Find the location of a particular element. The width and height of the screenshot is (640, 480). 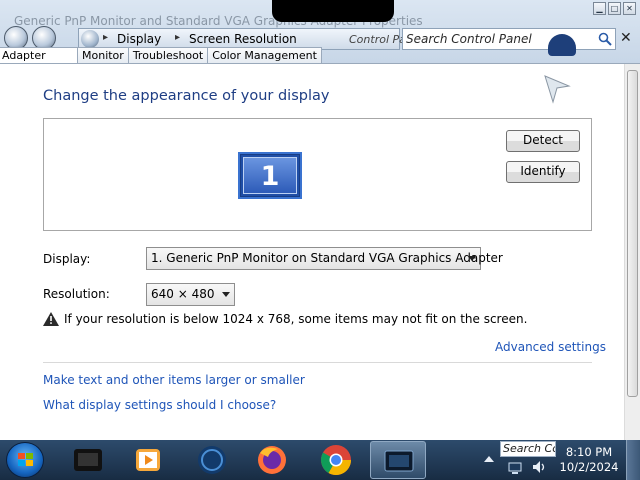

tab-adapter: Adapter is located at coordinates (39, 55).